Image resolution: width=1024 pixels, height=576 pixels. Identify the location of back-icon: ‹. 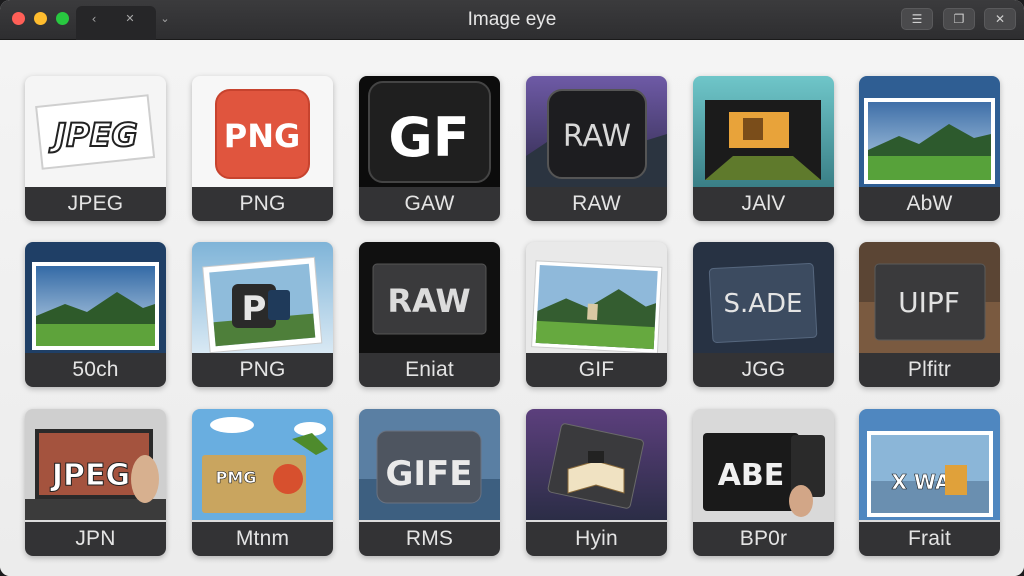
(94, 19).